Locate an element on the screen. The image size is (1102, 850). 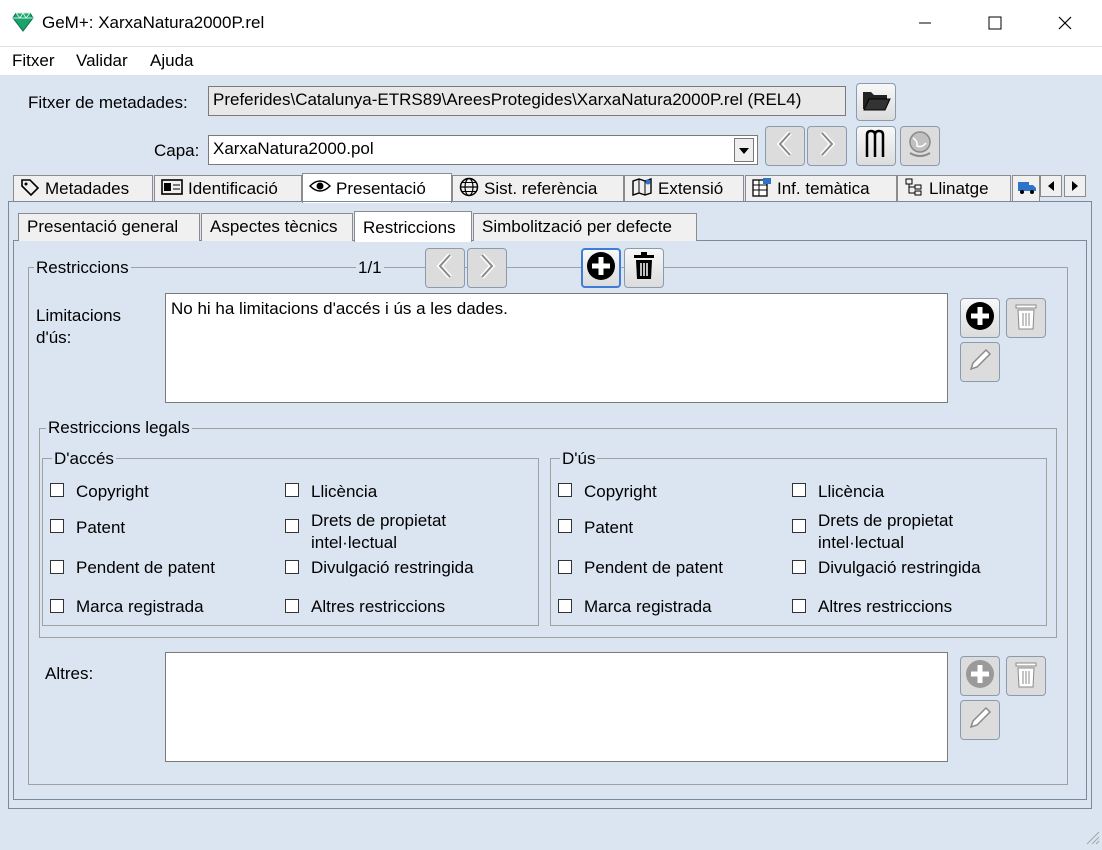
tab-sist-referencia-label: Sist. referència is located at coordinates (541, 188).